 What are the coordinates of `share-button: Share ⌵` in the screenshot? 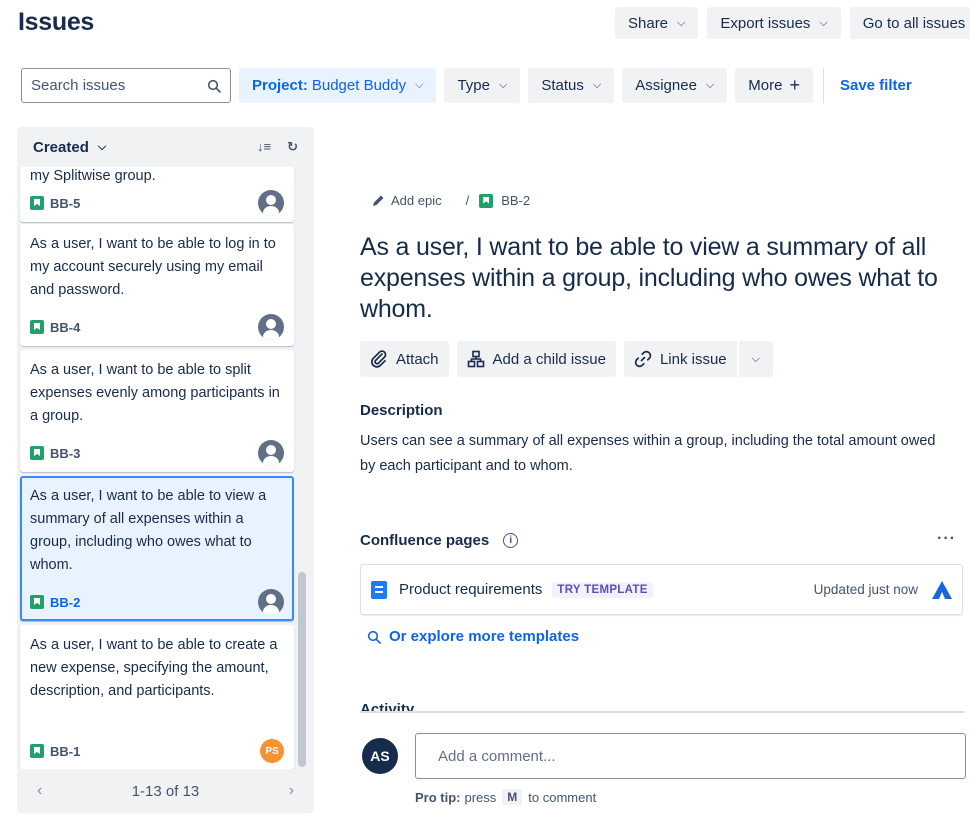 It's located at (657, 23).